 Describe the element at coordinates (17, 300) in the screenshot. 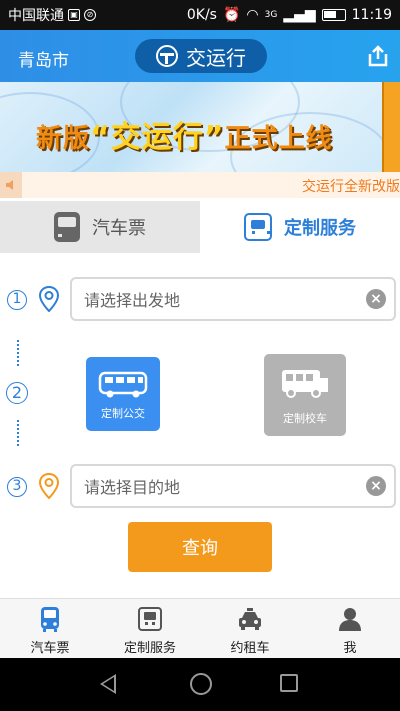

I see `step-number: 1` at that location.